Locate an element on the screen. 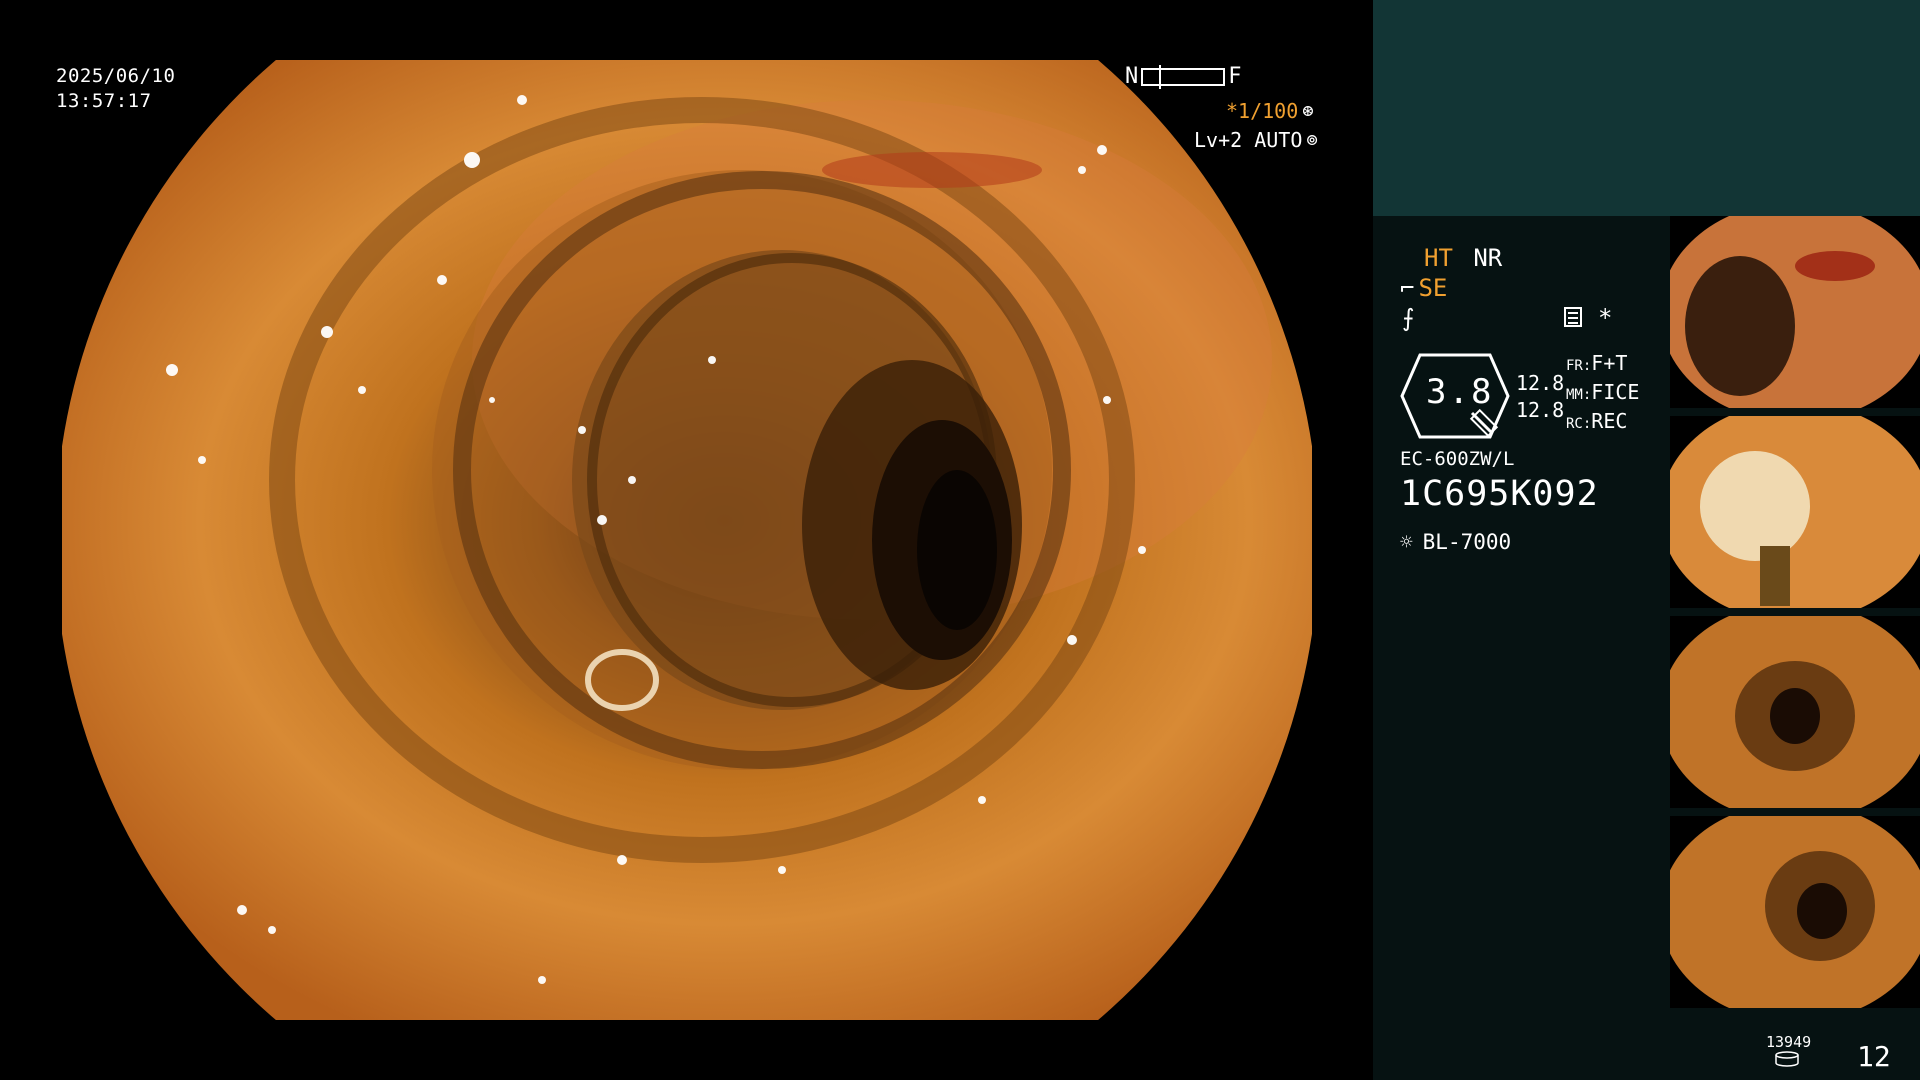  date-text: 2025/06/10 is located at coordinates (116, 76).